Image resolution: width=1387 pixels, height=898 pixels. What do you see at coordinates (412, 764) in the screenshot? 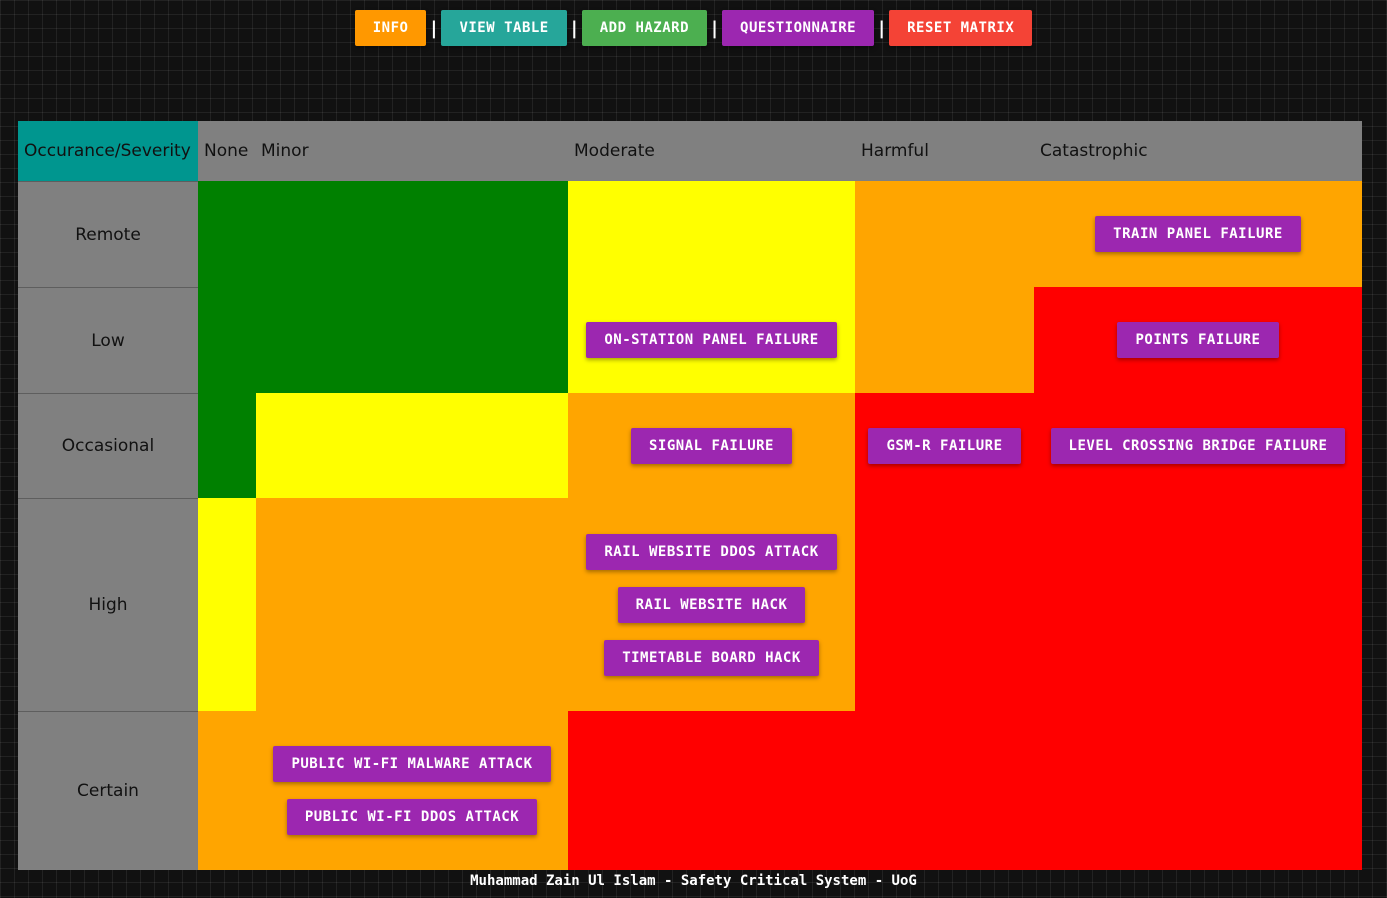
I see `hazard-public-wifi-malware-attack: PUBLIC WI-FI MALWARE ATTACK` at bounding box center [412, 764].